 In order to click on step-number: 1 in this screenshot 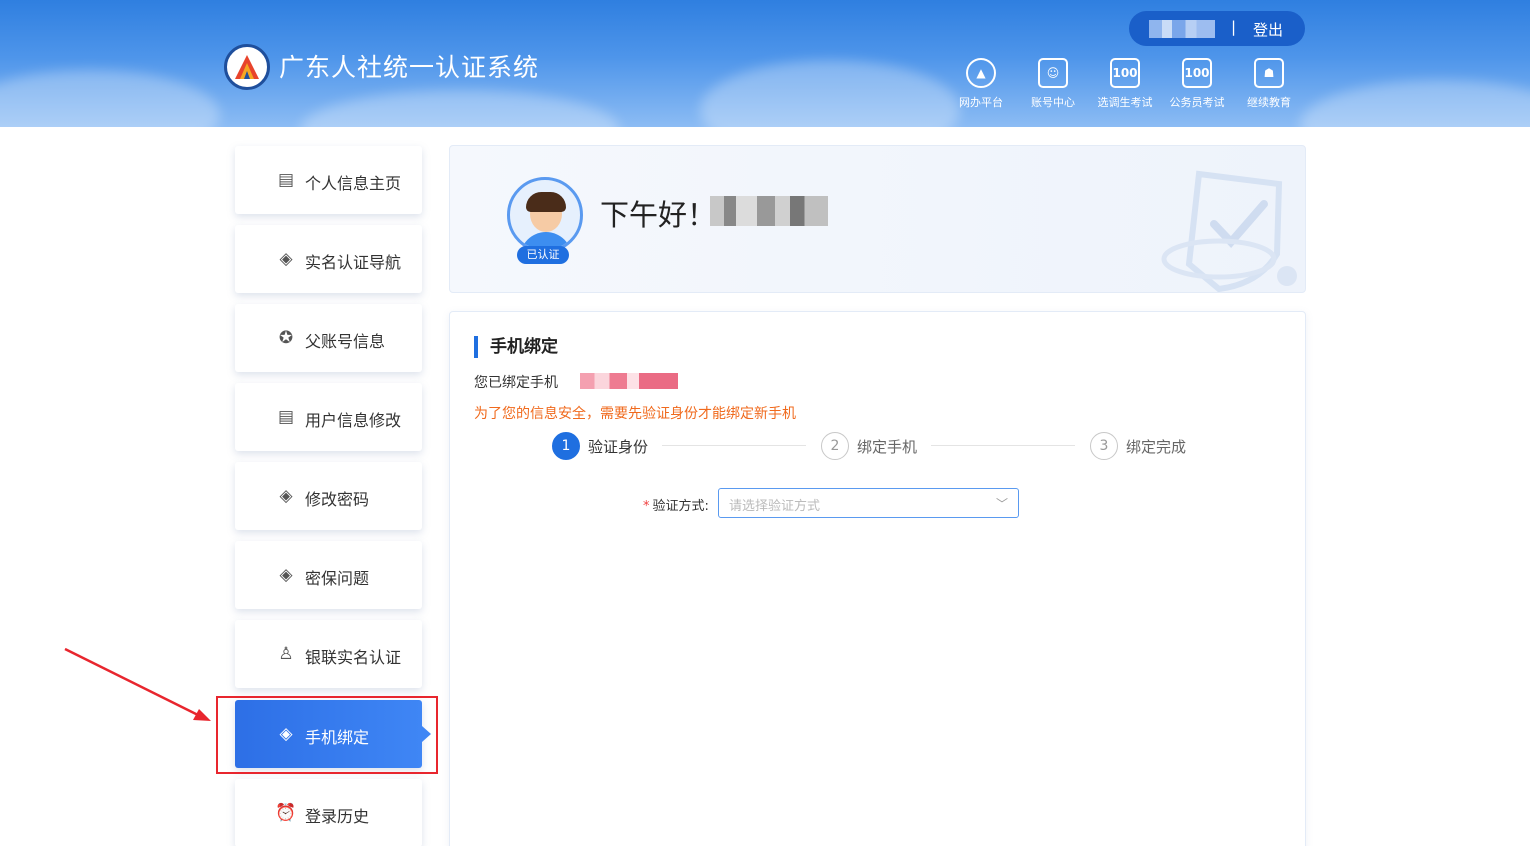, I will do `click(566, 446)`.